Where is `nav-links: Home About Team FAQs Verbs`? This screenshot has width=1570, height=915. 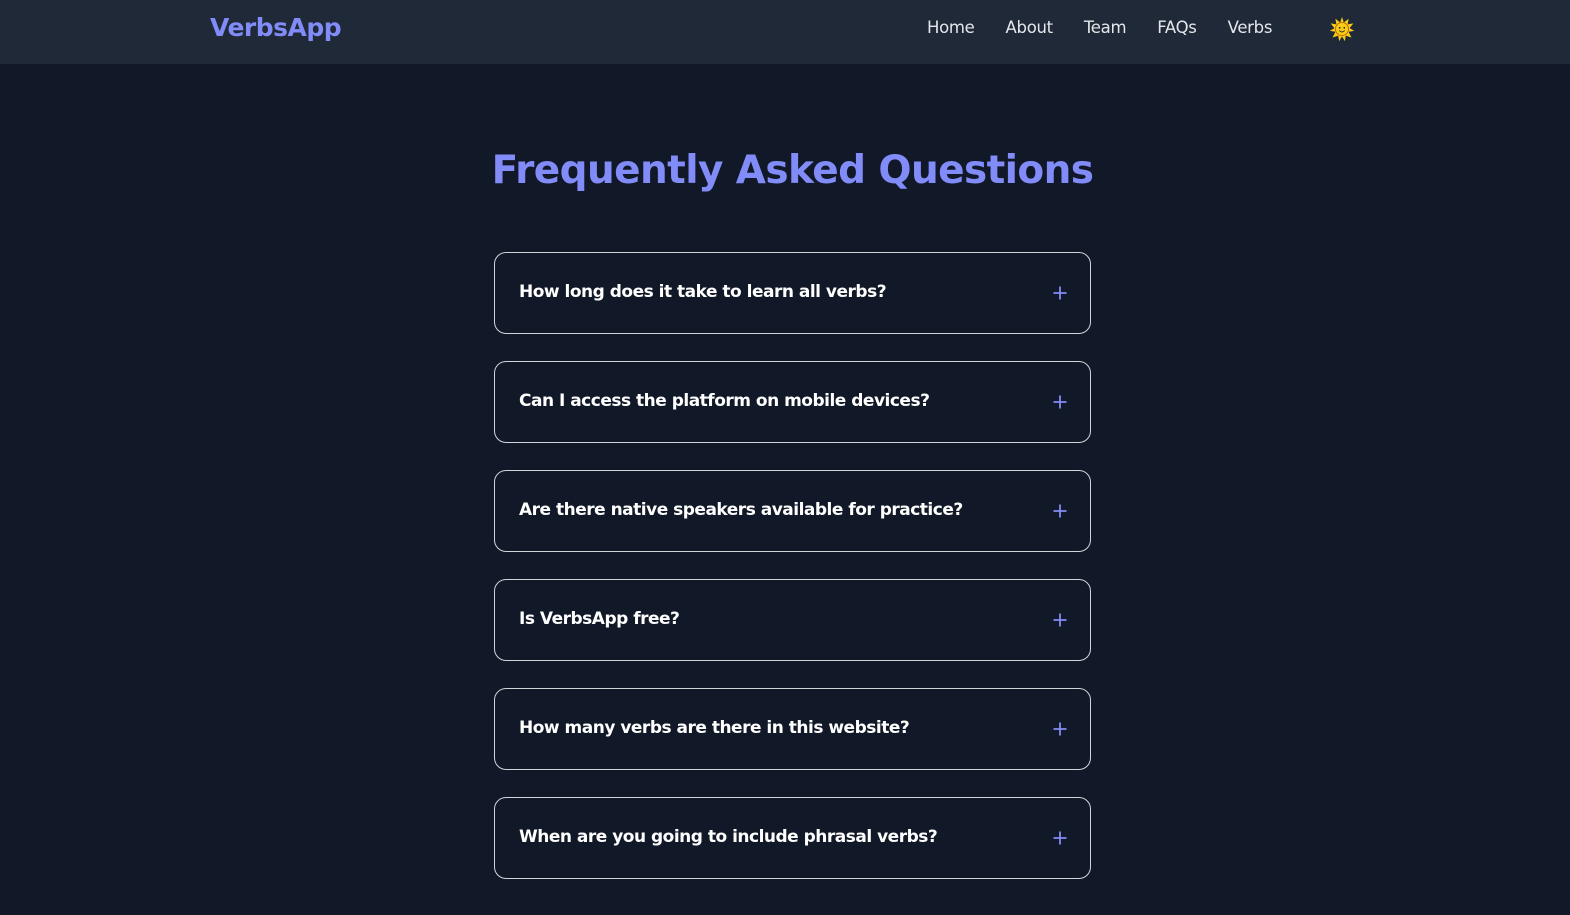 nav-links: Home About Team FAQs Verbs is located at coordinates (1115, 27).